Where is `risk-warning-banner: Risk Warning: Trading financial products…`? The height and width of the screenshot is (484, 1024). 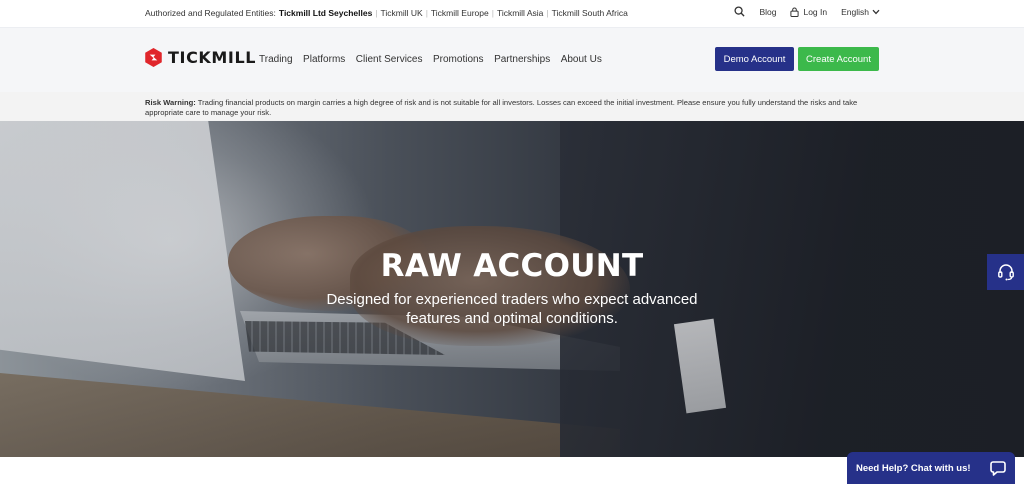
risk-warning-banner: Risk Warning: Trading financial products… is located at coordinates (512, 106).